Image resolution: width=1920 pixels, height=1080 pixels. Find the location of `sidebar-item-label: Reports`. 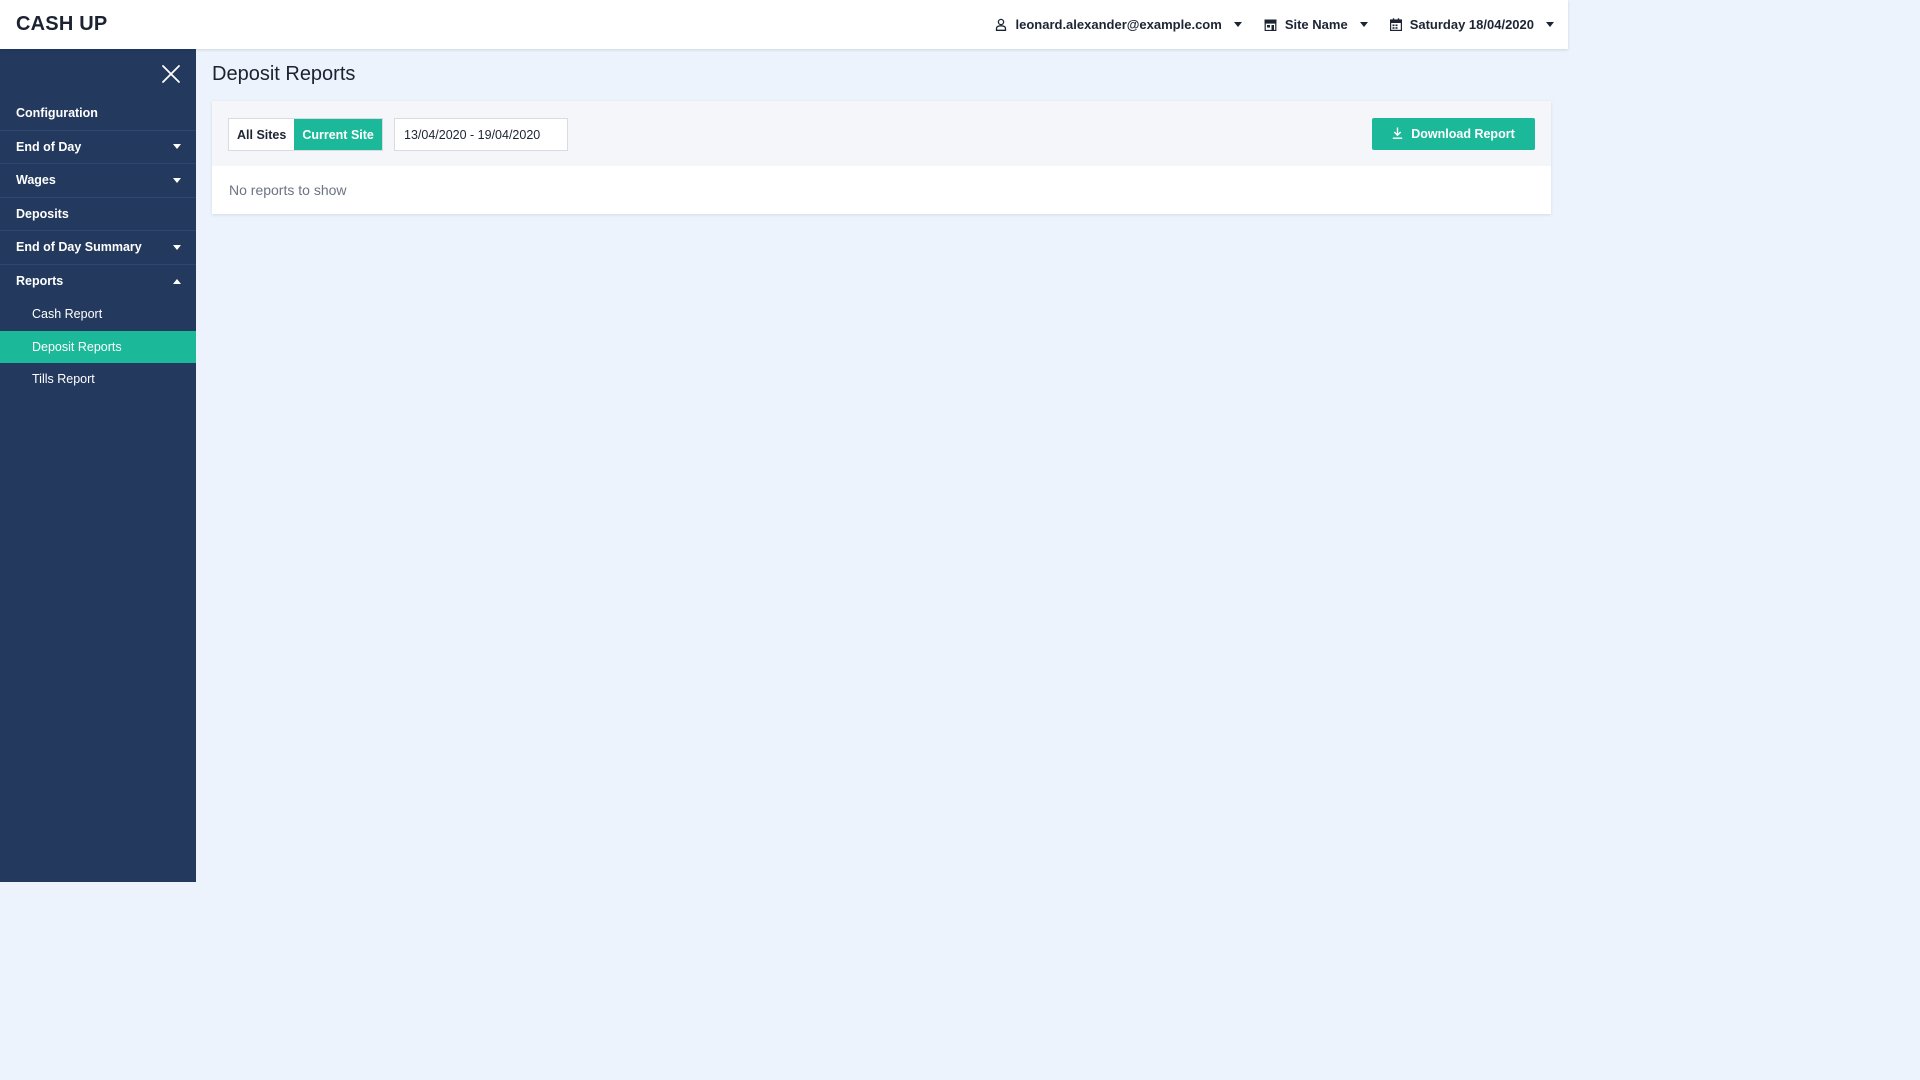

sidebar-item-label: Reports is located at coordinates (40, 281).